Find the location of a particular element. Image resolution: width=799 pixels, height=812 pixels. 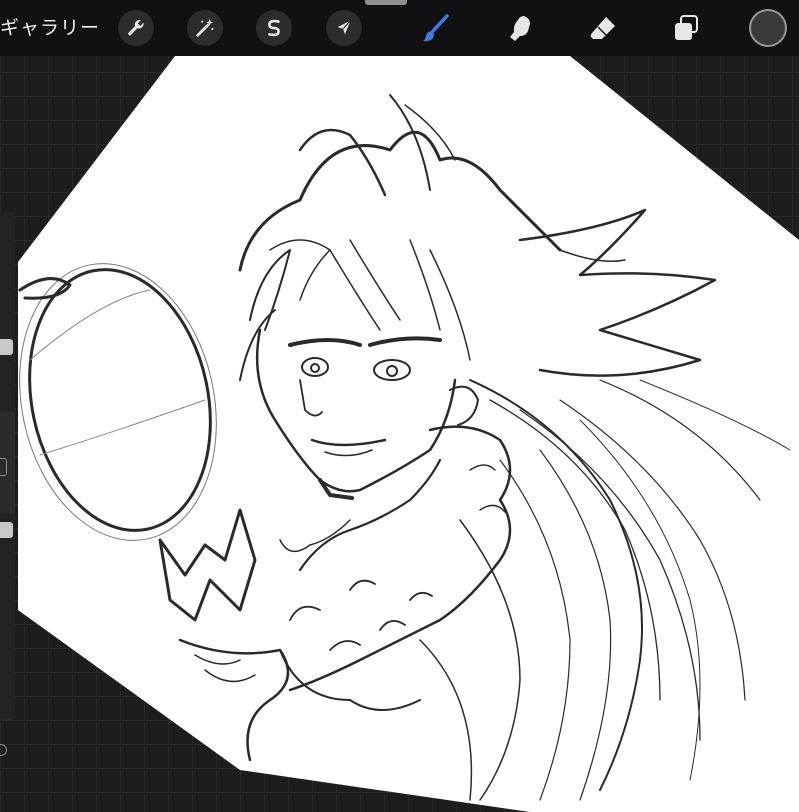

brush-icon is located at coordinates (436, 28).